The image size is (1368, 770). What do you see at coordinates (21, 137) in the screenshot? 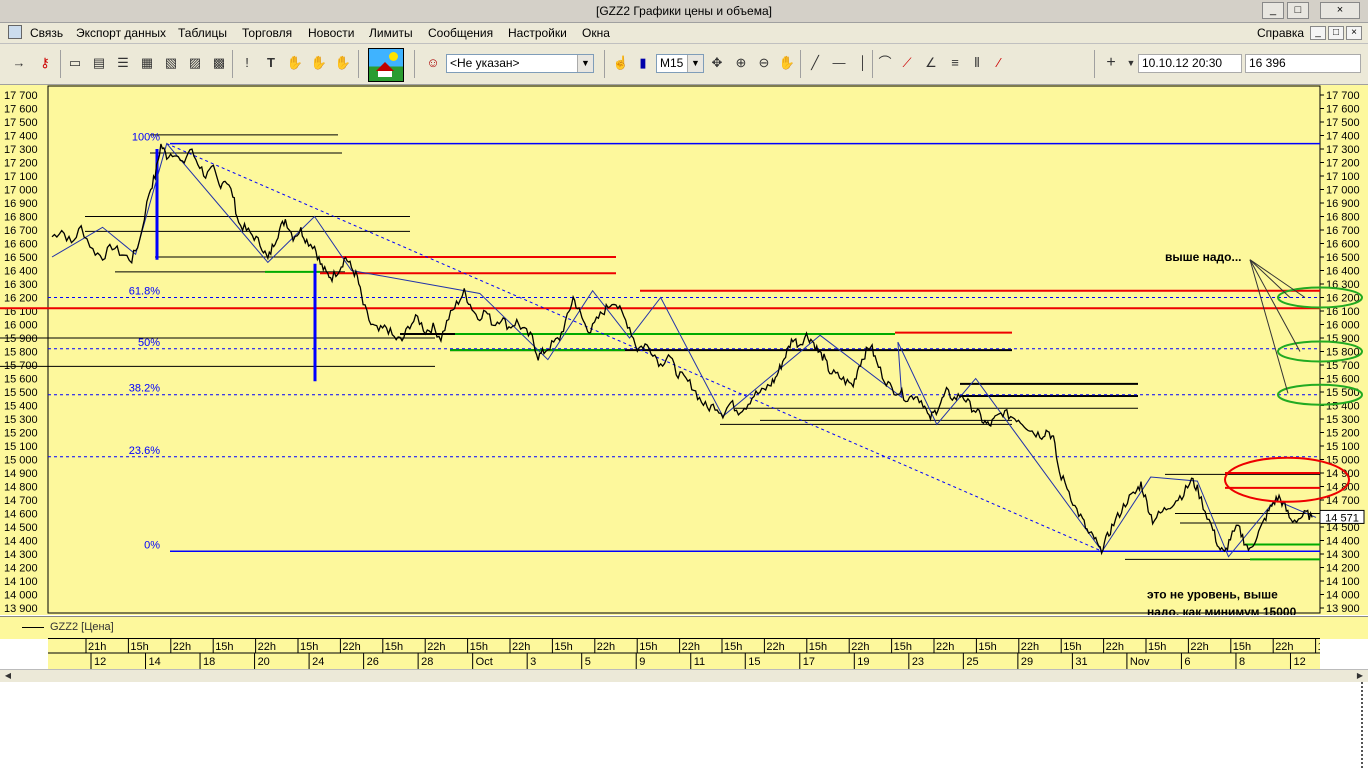
I see `y-tick-label-left: 17 400` at bounding box center [21, 137].